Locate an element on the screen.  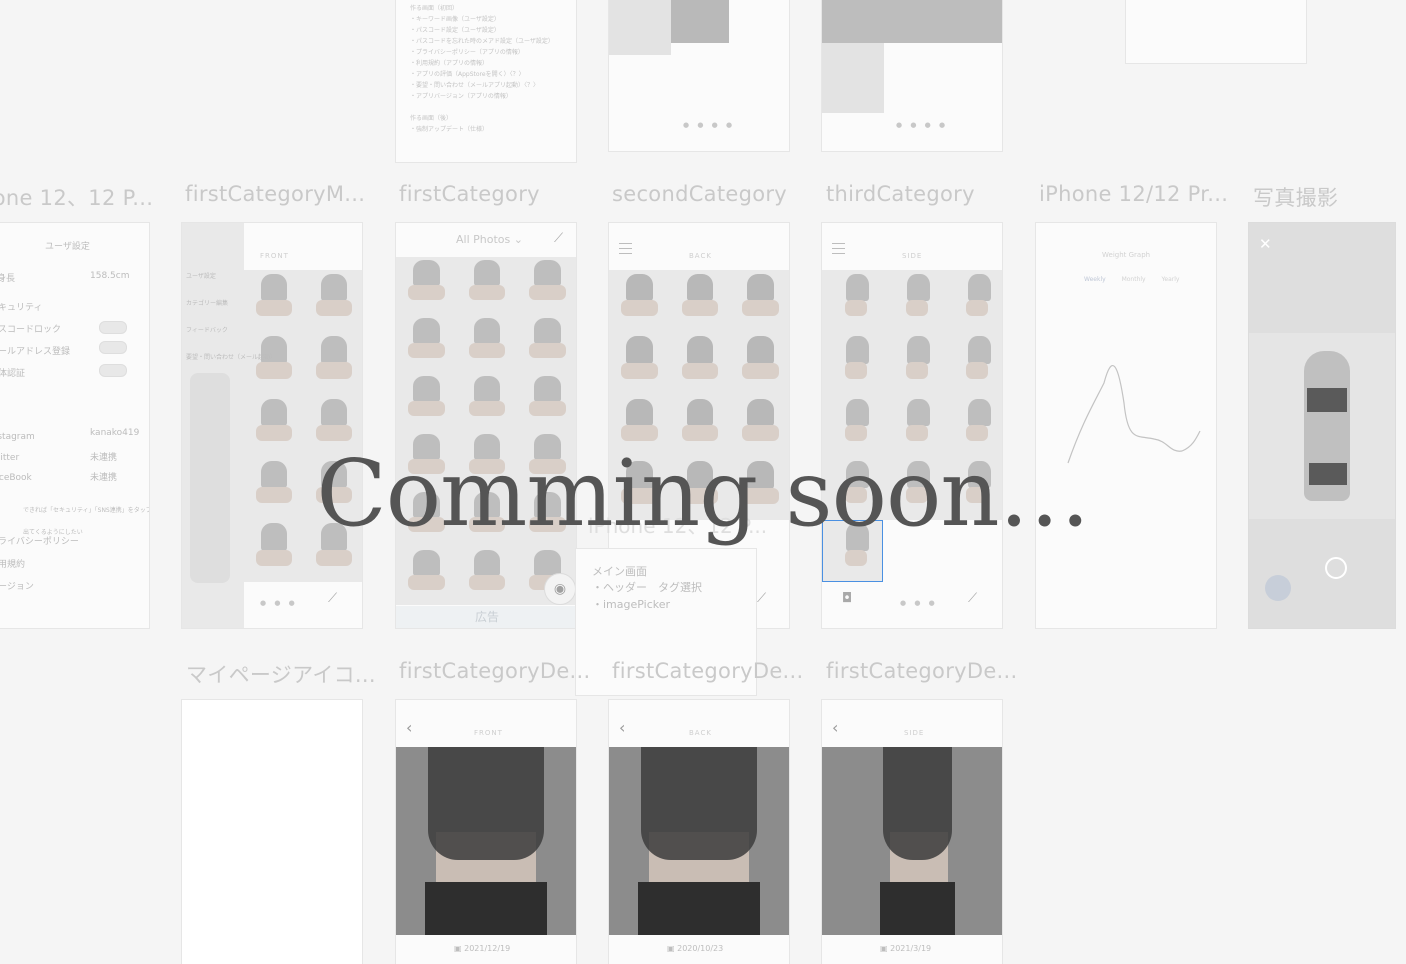
instagram-value: kanako419 is located at coordinates (114, 433).